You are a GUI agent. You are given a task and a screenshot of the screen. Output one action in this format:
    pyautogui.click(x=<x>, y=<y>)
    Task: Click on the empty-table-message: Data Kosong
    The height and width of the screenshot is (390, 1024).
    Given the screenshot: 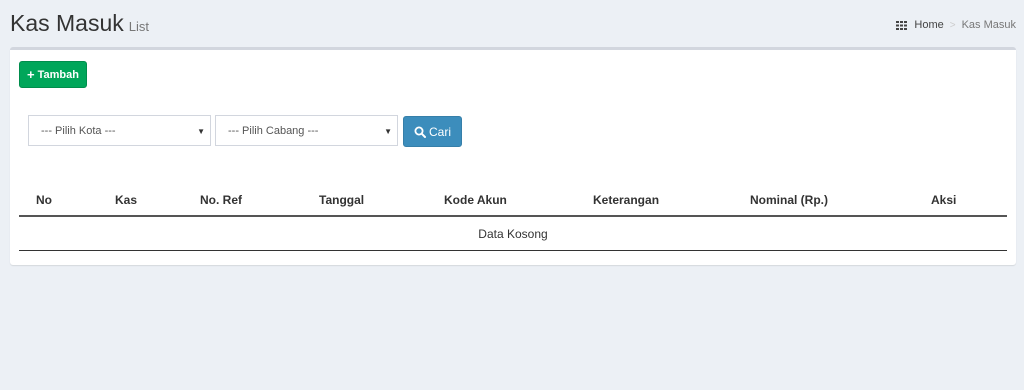 What is the action you would take?
    pyautogui.click(x=513, y=234)
    